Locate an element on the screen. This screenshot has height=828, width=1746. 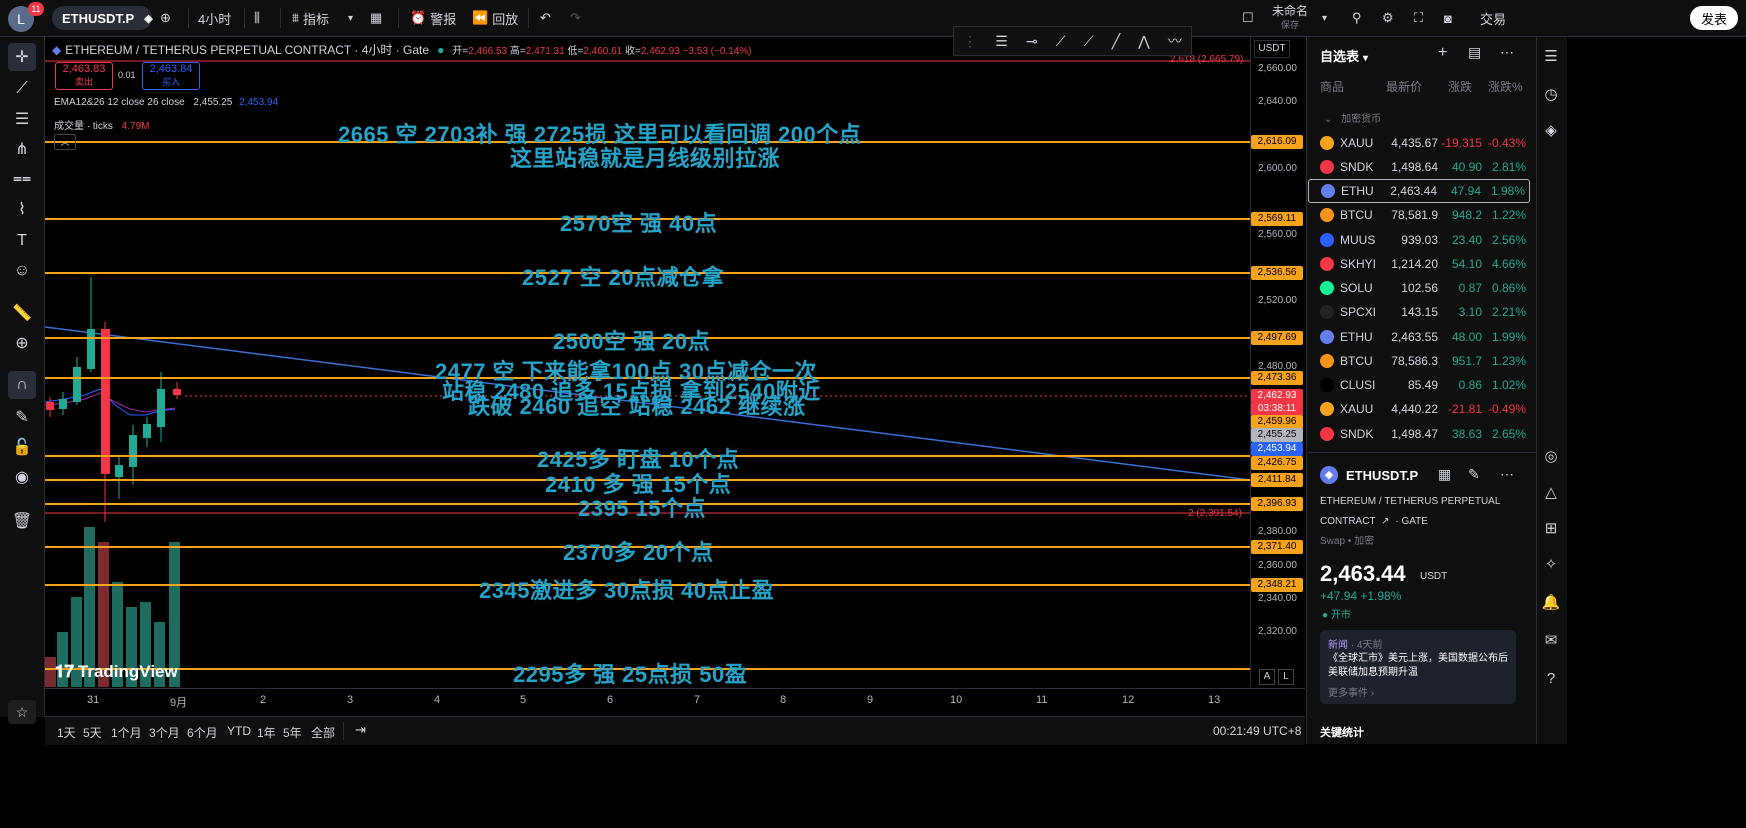
target-icon: ◎ is located at coordinates (1551, 456).